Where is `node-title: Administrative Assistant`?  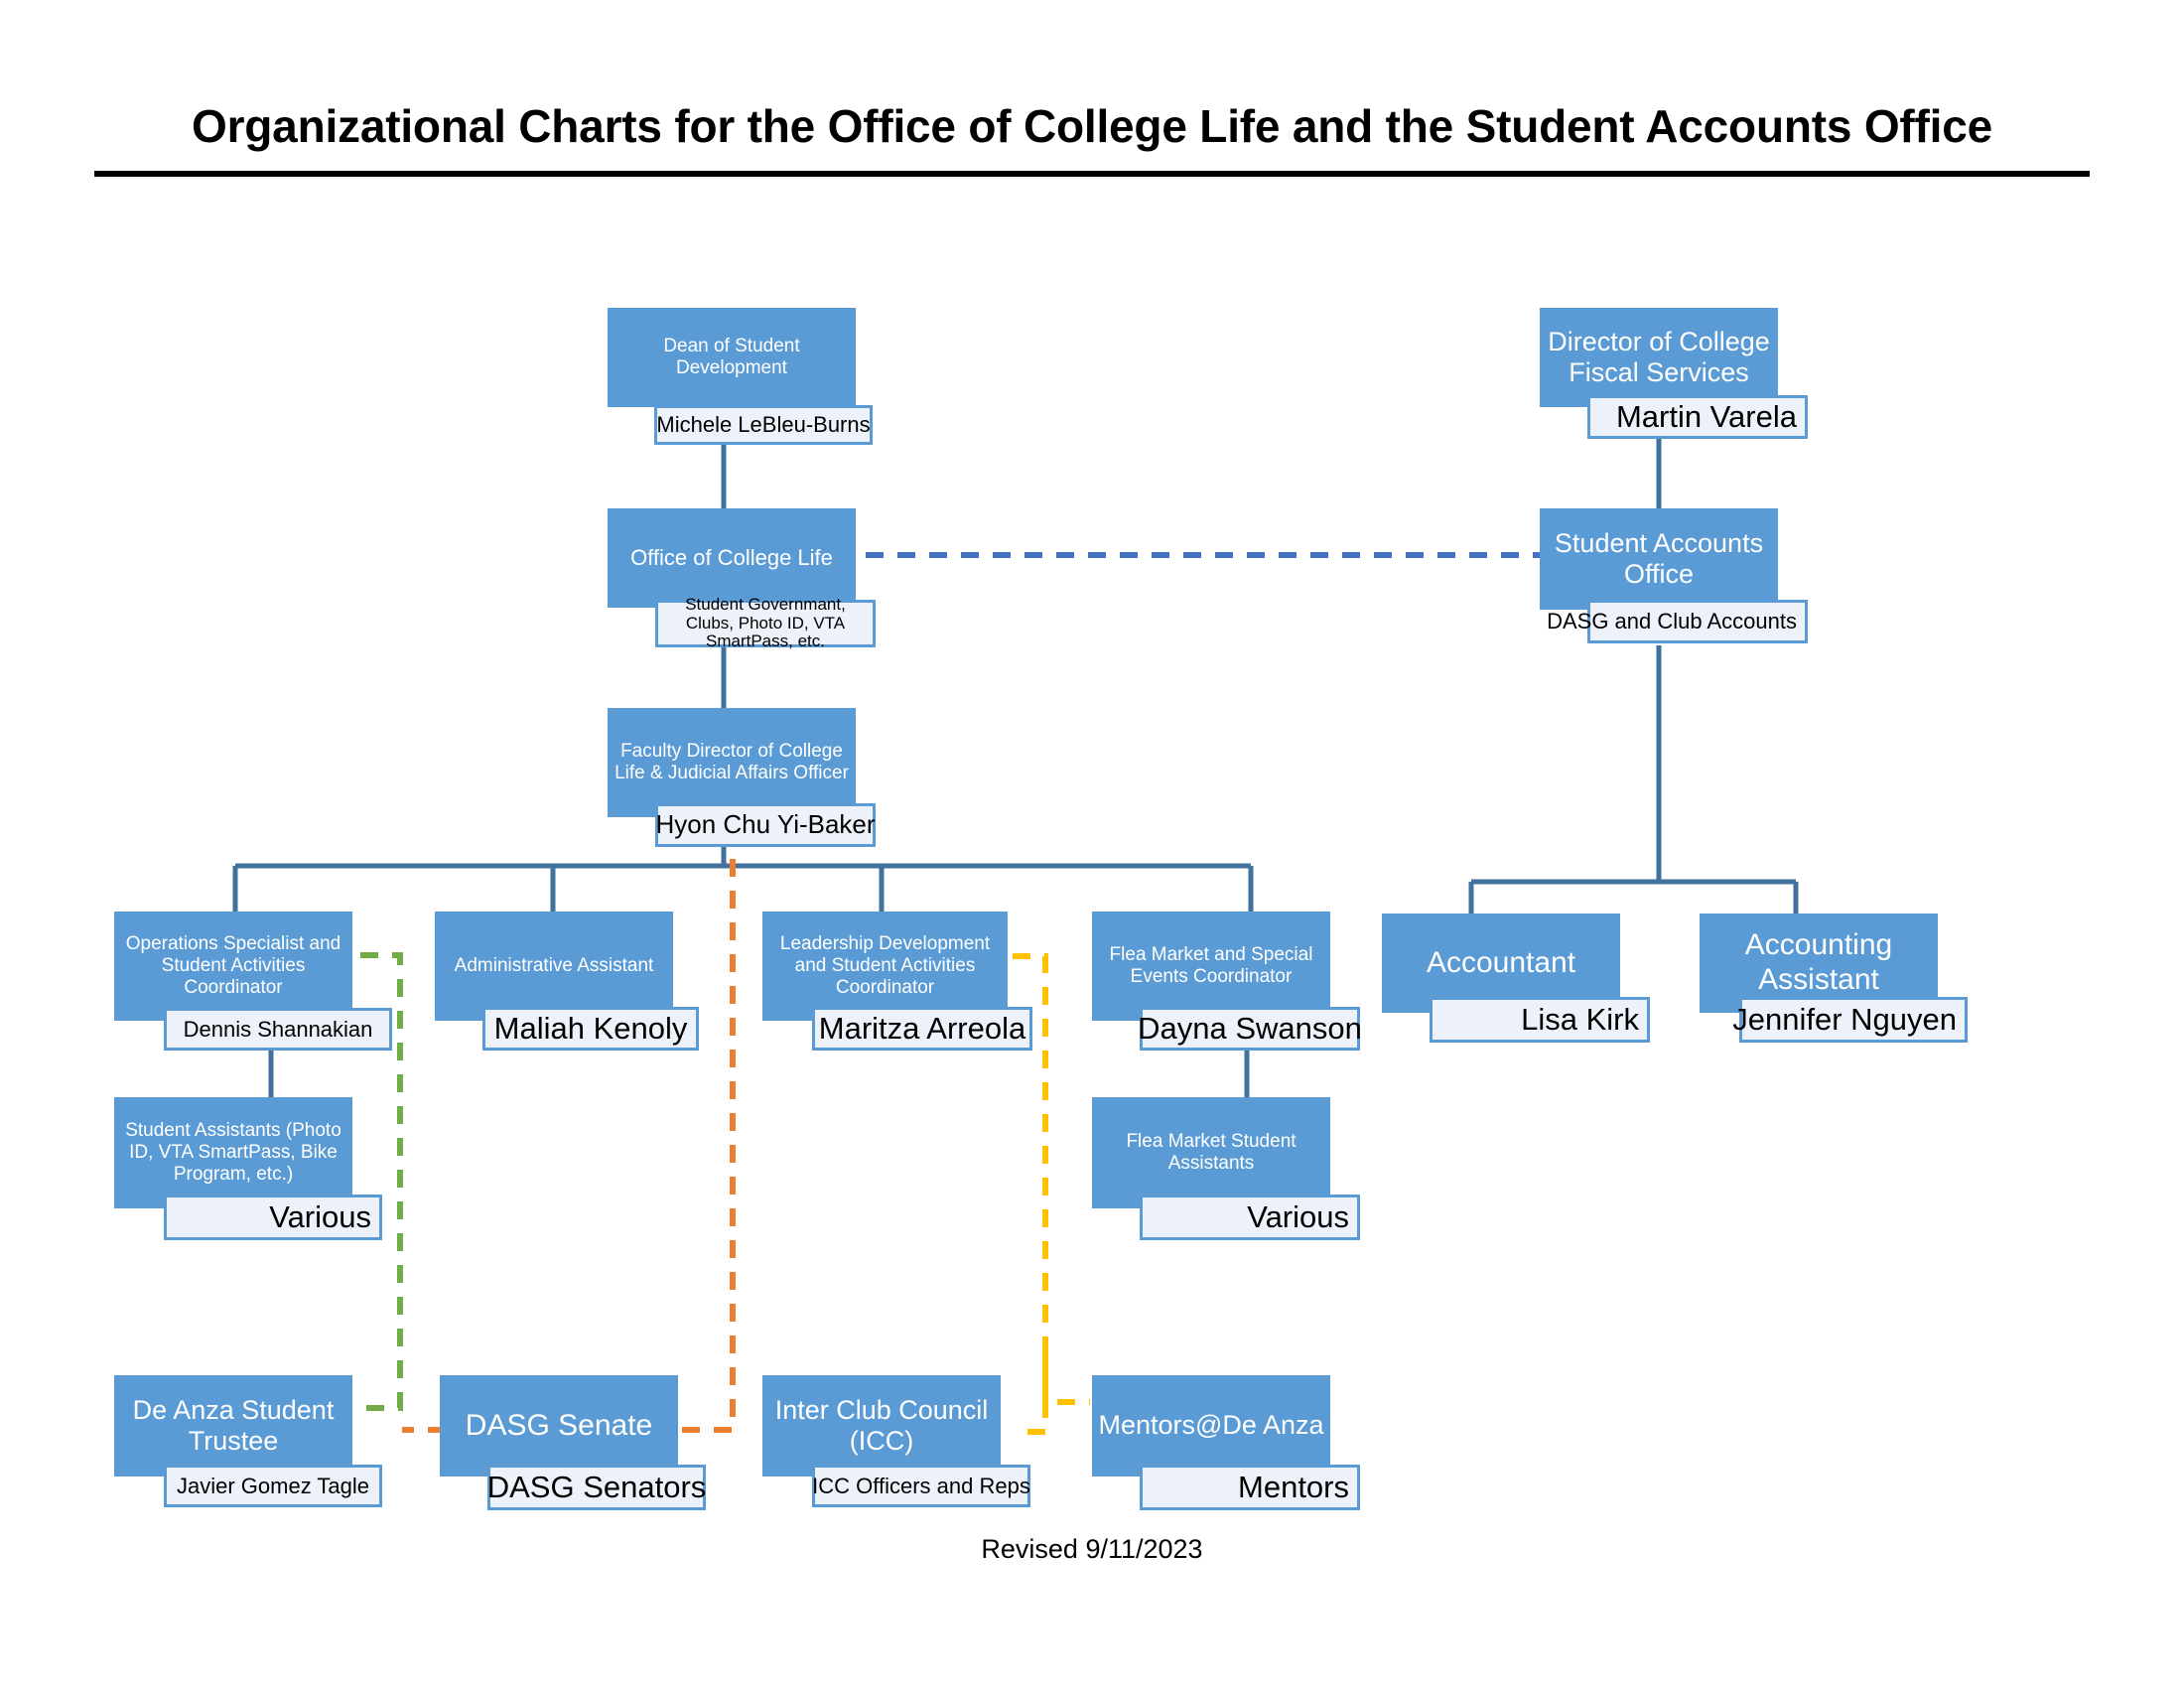
node-title: Administrative Assistant is located at coordinates (554, 966).